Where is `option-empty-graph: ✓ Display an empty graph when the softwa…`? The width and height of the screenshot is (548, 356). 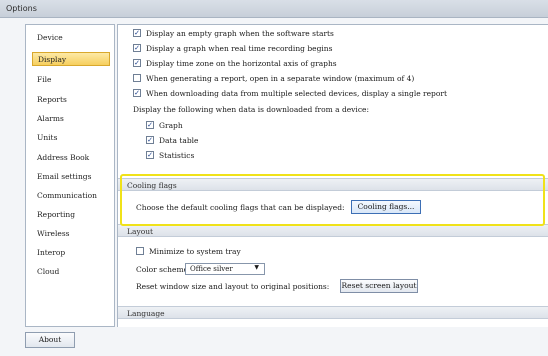
option-empty-graph: ✓ Display an empty graph when the softwa… is located at coordinates (233, 33).